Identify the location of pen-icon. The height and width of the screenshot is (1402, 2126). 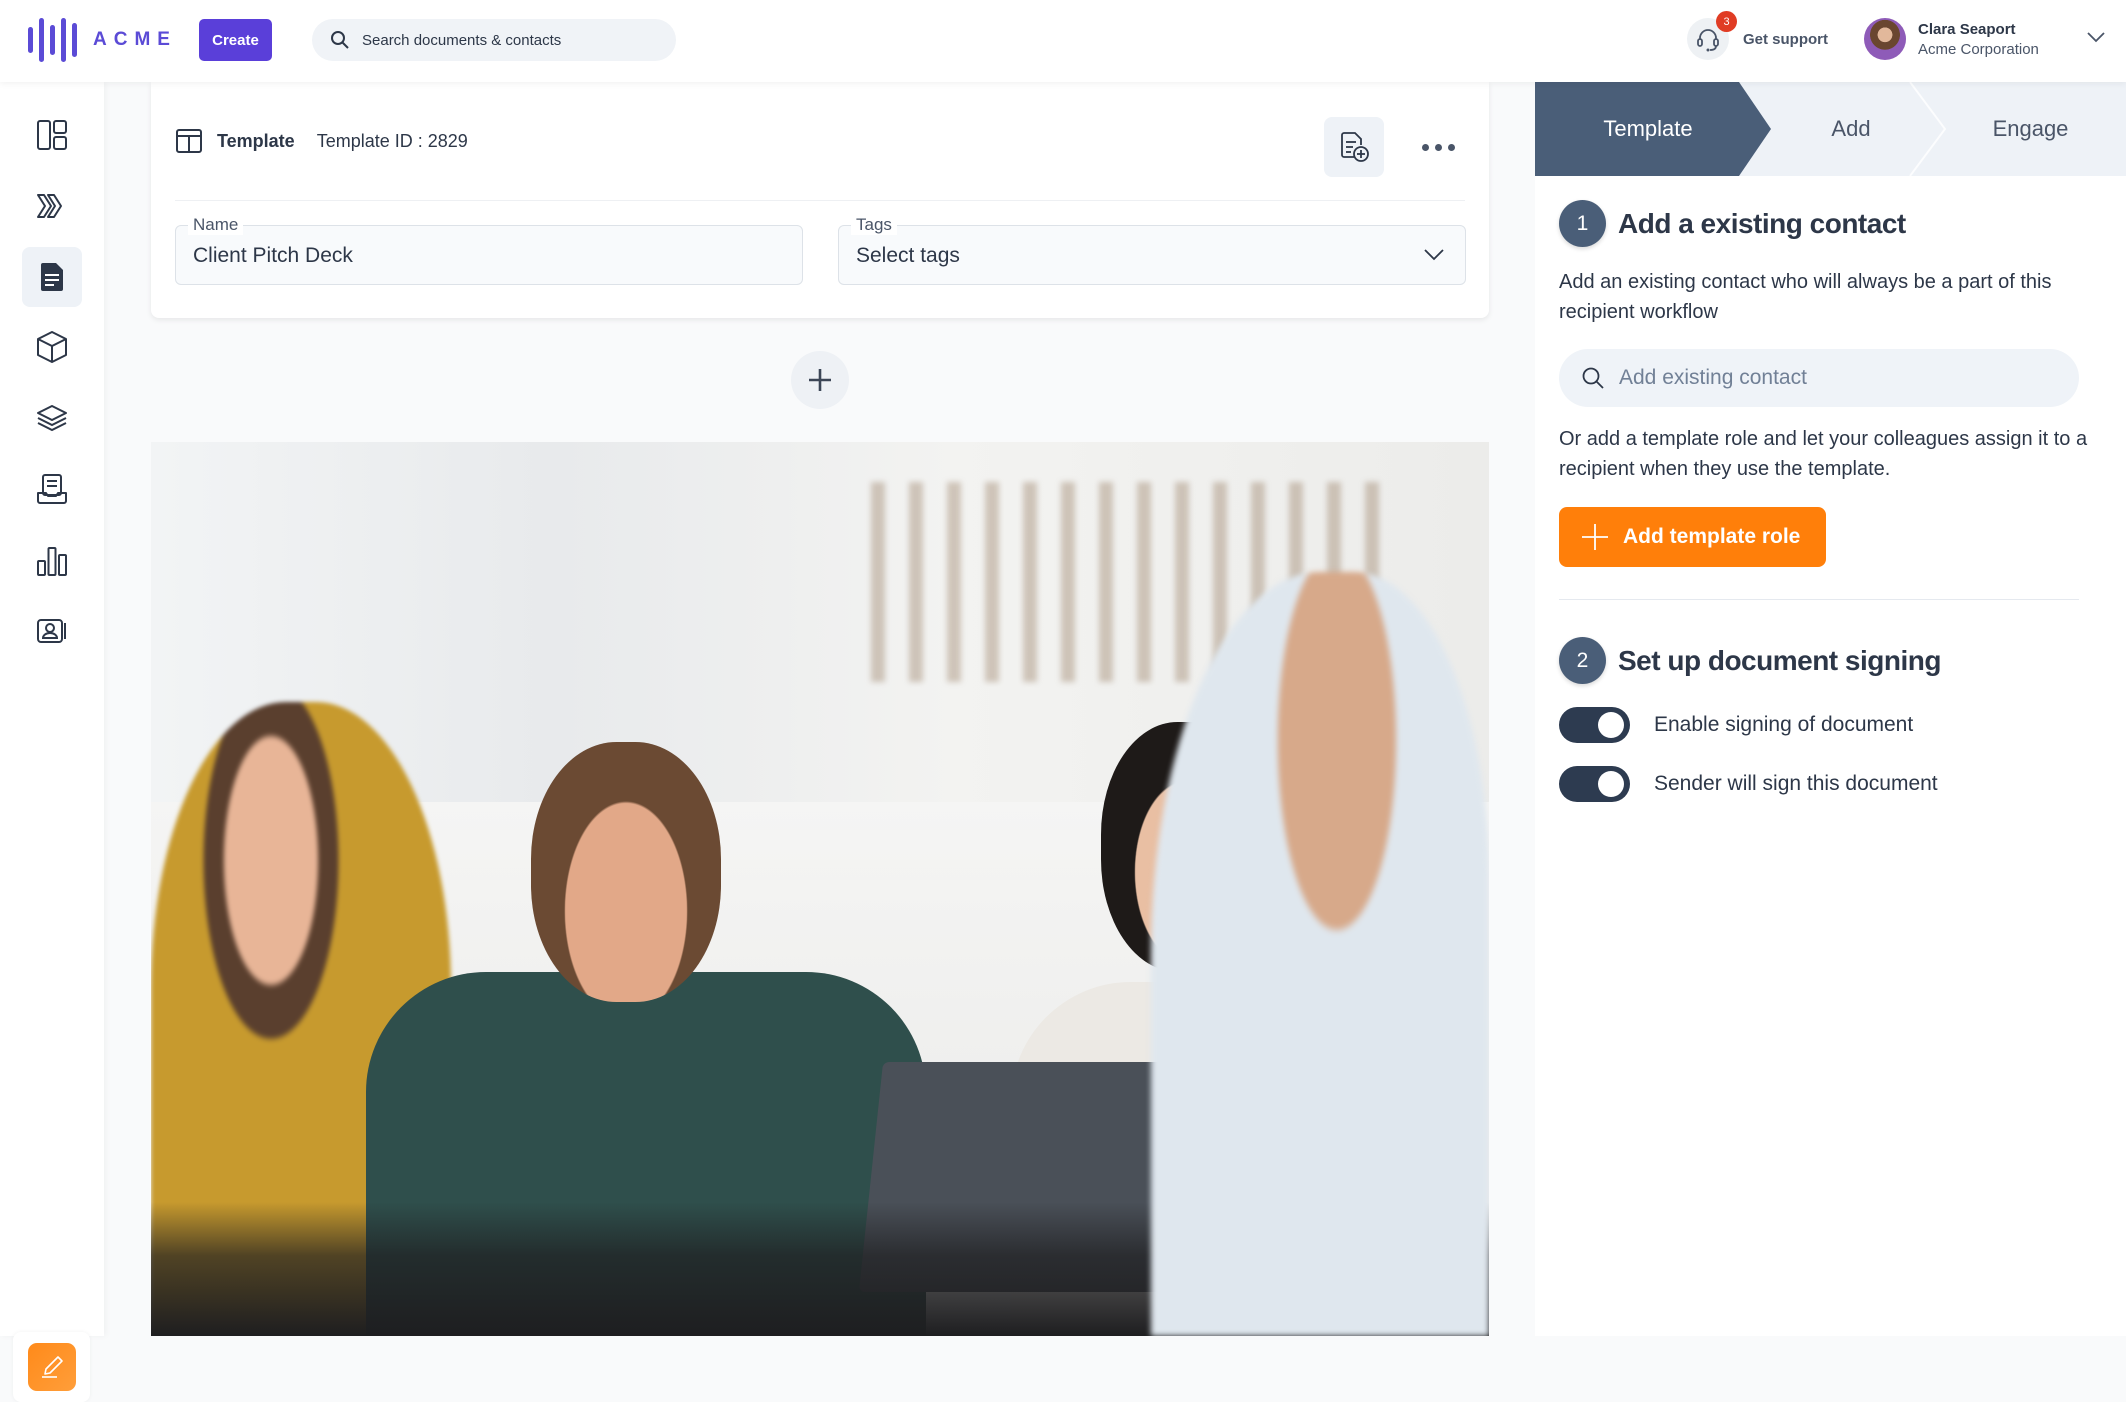
(52, 1367).